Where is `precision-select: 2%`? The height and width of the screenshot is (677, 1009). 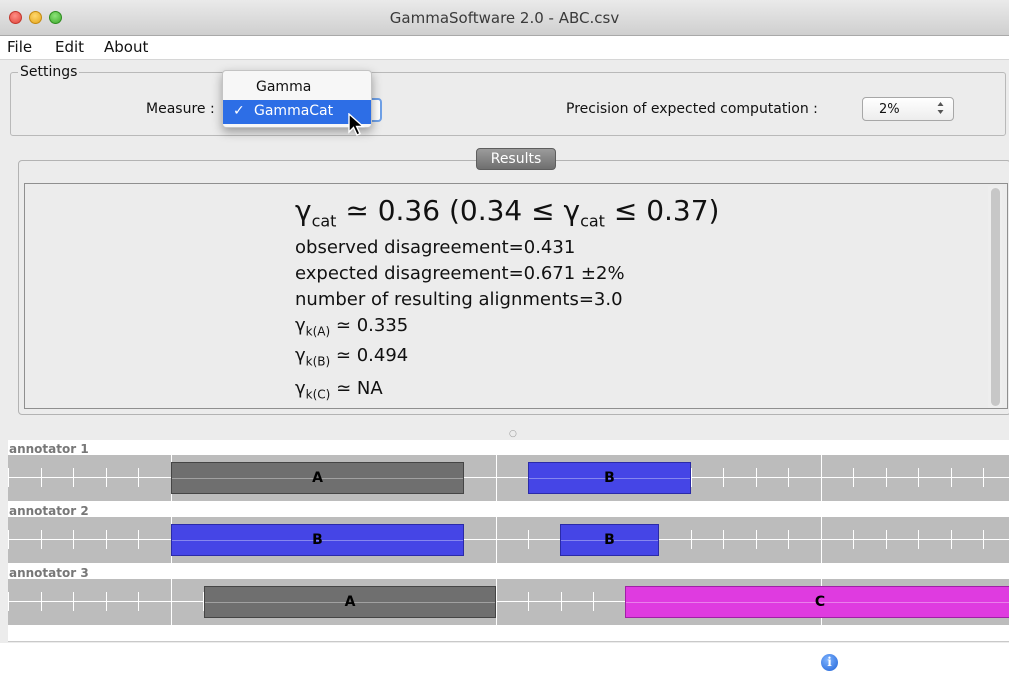 precision-select: 2% is located at coordinates (908, 109).